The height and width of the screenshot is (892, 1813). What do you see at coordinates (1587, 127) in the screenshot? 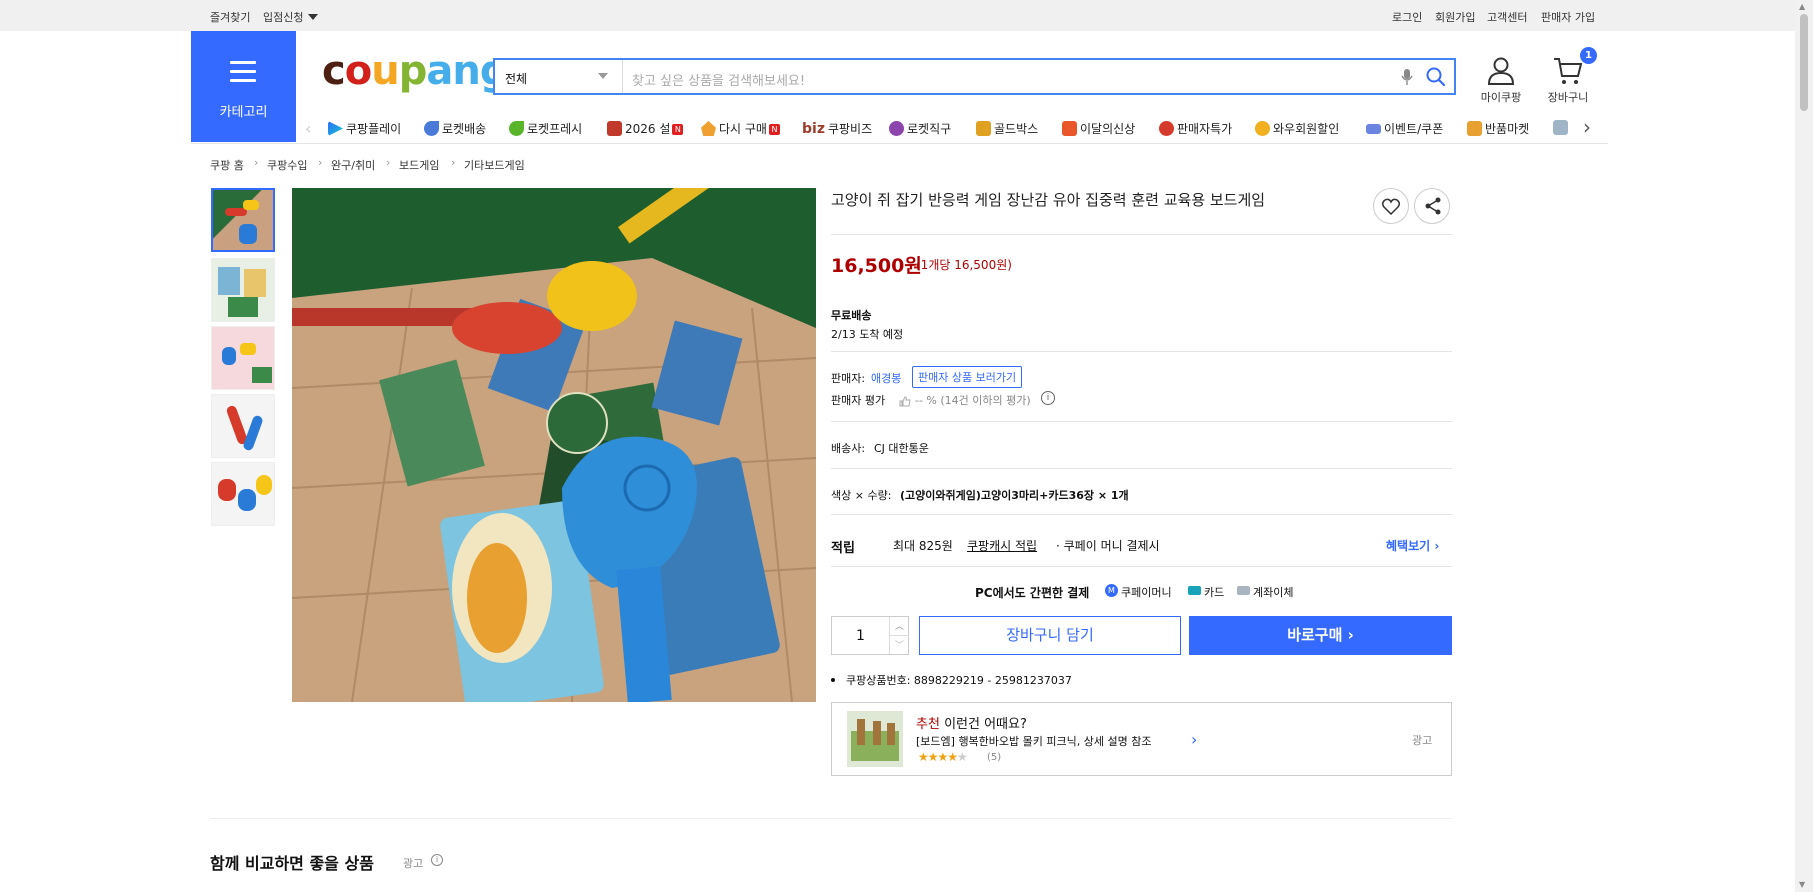
I see `nav-next-icon: ›` at bounding box center [1587, 127].